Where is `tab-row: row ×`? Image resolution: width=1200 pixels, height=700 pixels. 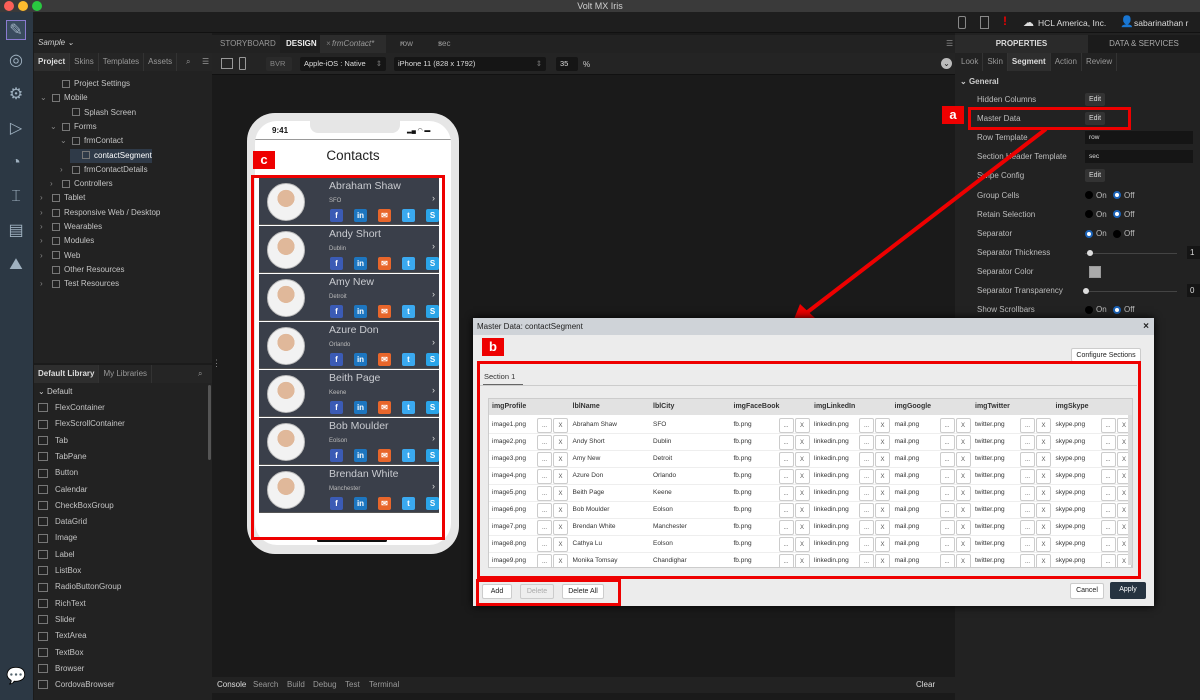 tab-row: row × is located at coordinates (400, 44).